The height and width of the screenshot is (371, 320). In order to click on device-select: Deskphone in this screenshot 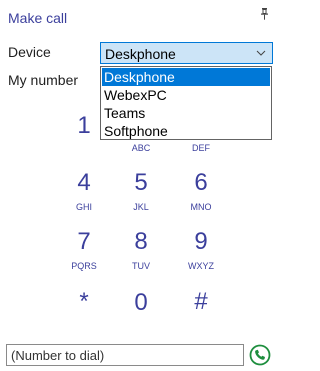, I will do `click(186, 53)`.